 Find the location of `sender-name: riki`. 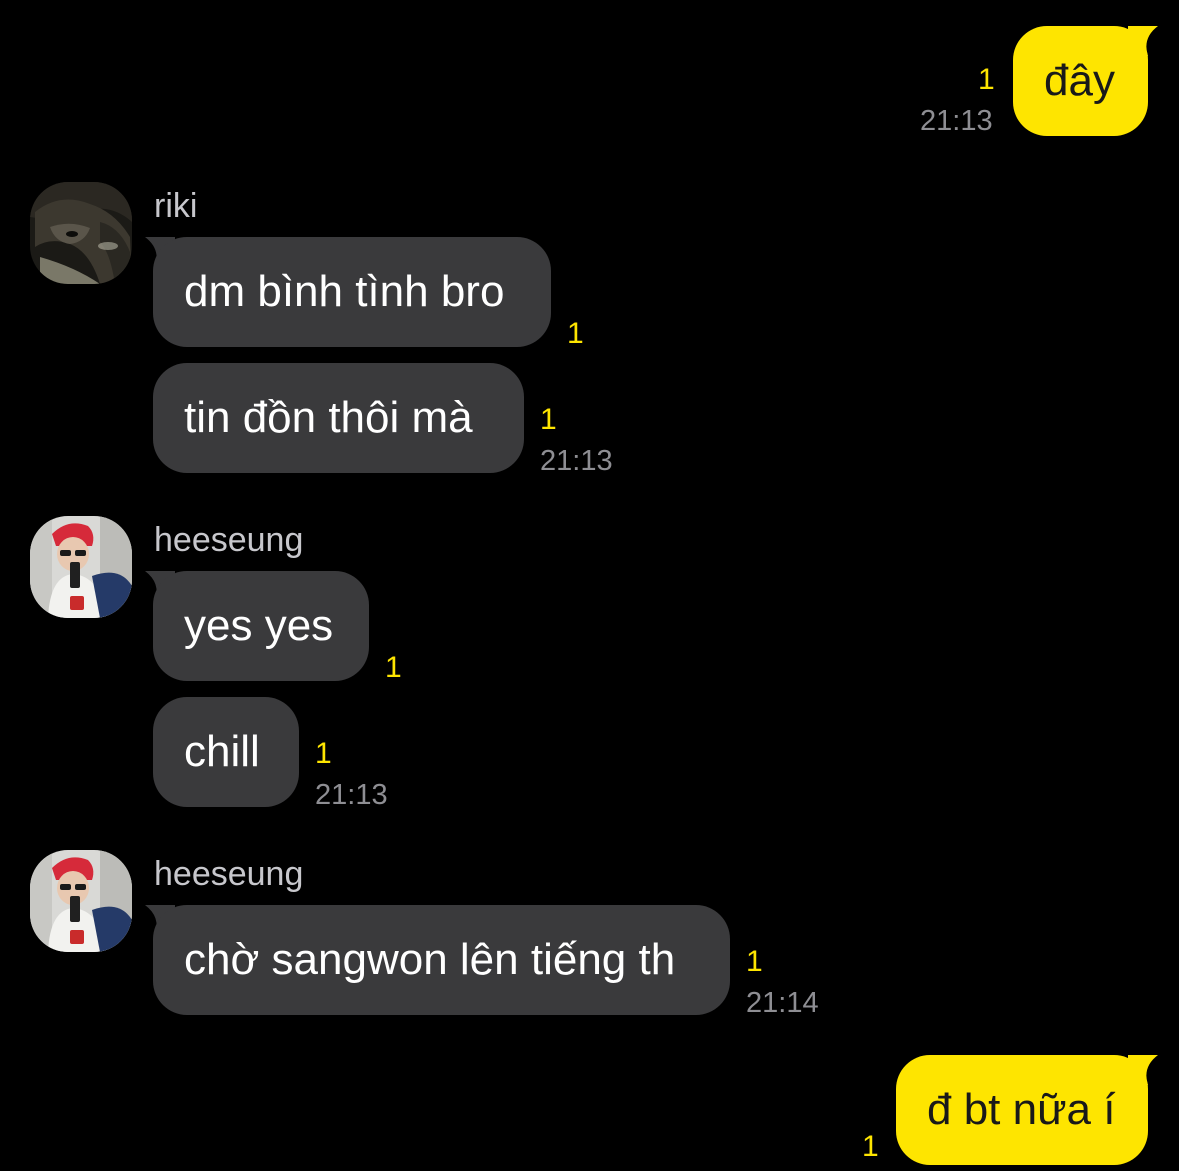

sender-name: riki is located at coordinates (176, 206).